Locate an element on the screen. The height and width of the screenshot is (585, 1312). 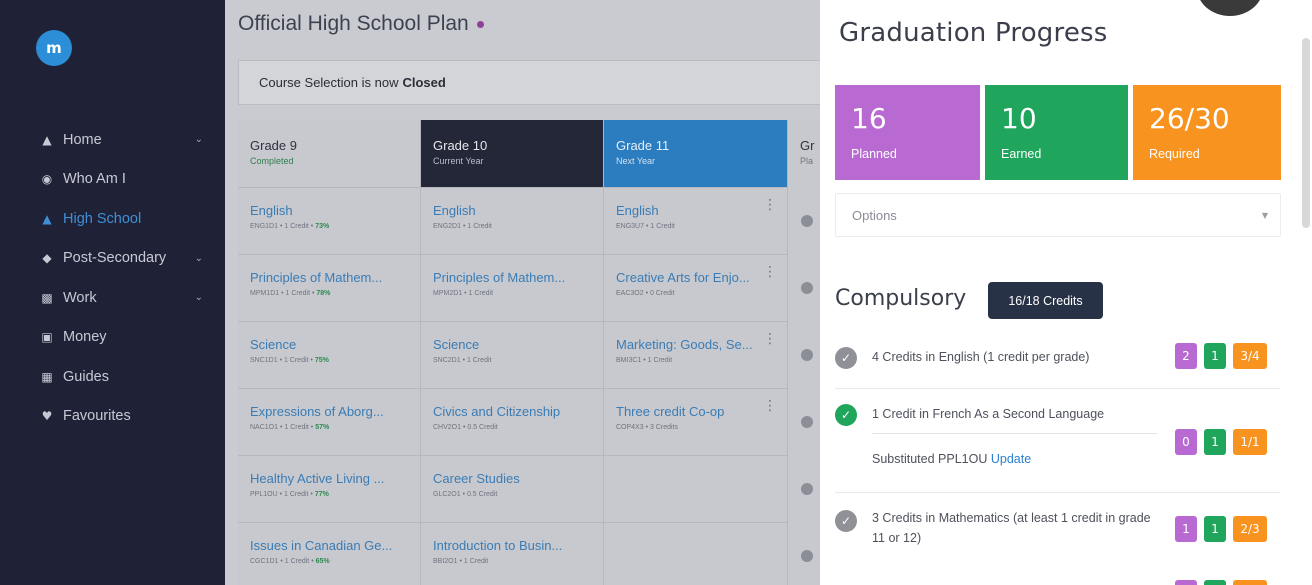
grade-header-9: Grade 9 Completed is located at coordinates (329, 153).